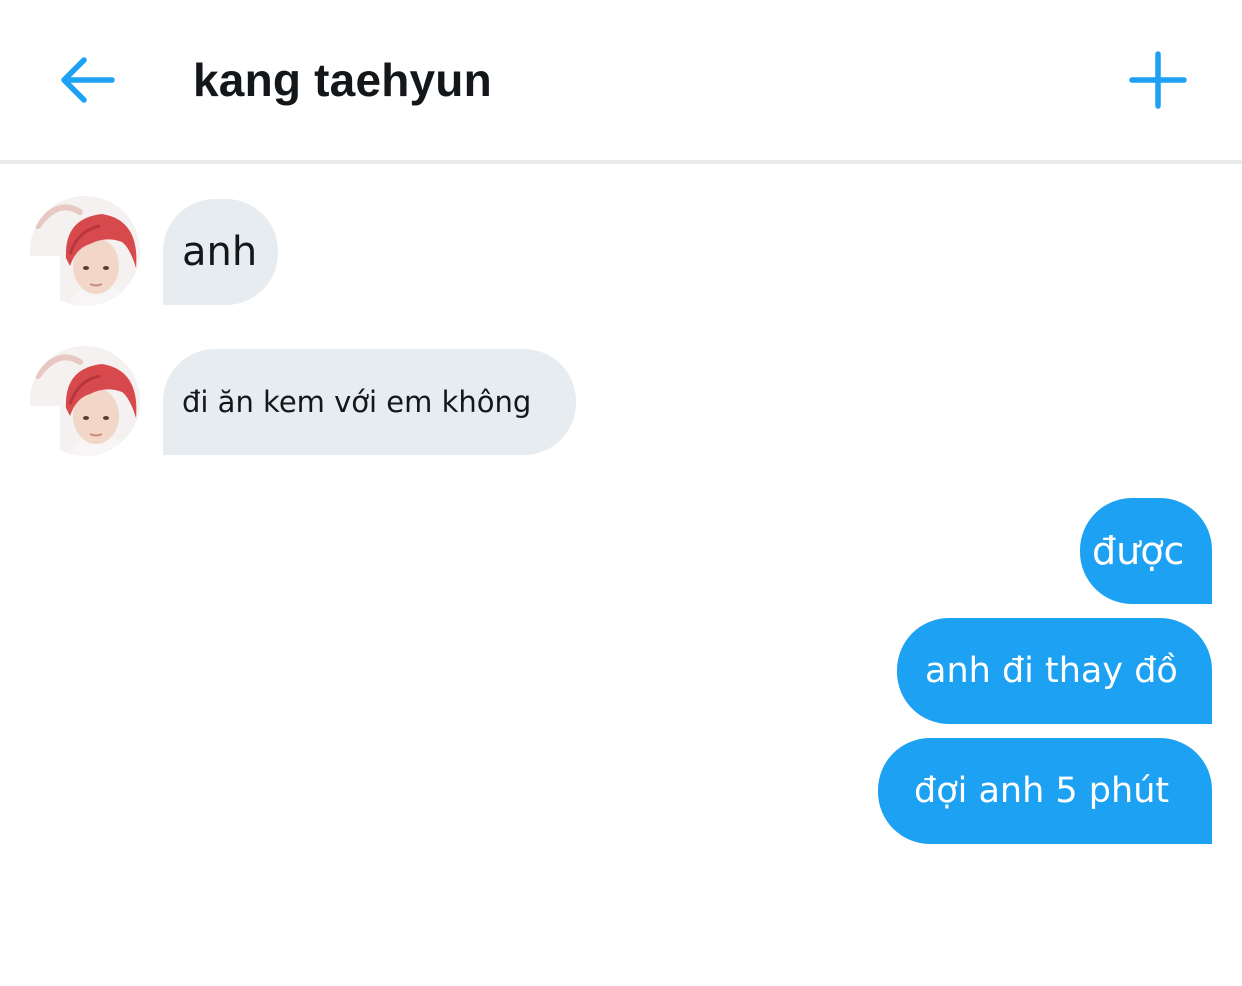 The width and height of the screenshot is (1242, 986). Describe the element at coordinates (342, 80) in the screenshot. I see `conversation-title: kang taehyun` at that location.